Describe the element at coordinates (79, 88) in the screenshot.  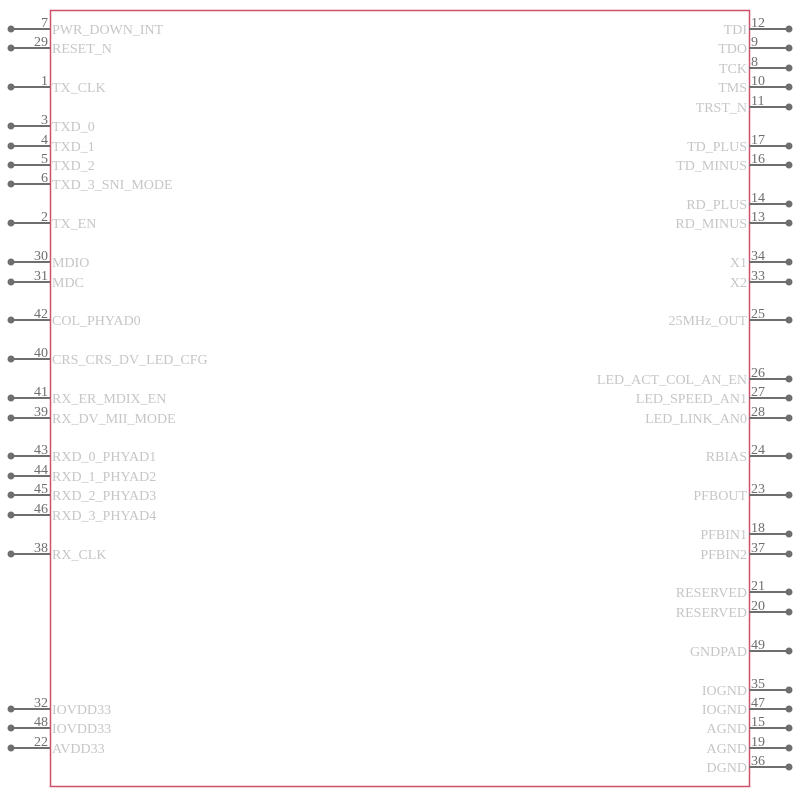
I see `pin-name: TX_CLK` at that location.